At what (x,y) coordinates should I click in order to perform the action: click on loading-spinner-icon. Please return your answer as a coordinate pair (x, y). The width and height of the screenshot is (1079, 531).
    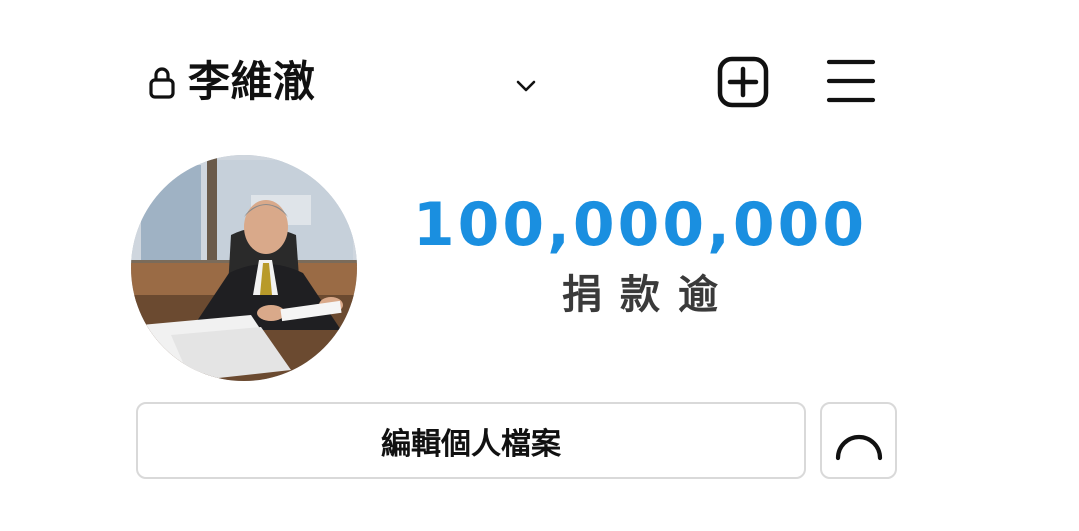
    Looking at the image, I should click on (859, 447).